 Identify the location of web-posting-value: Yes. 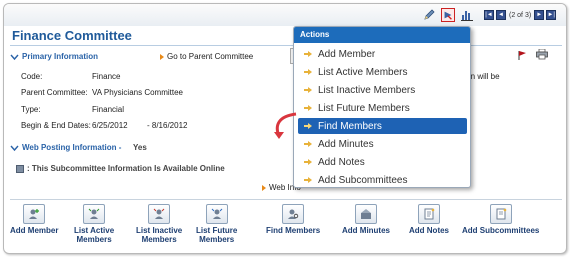
(140, 147).